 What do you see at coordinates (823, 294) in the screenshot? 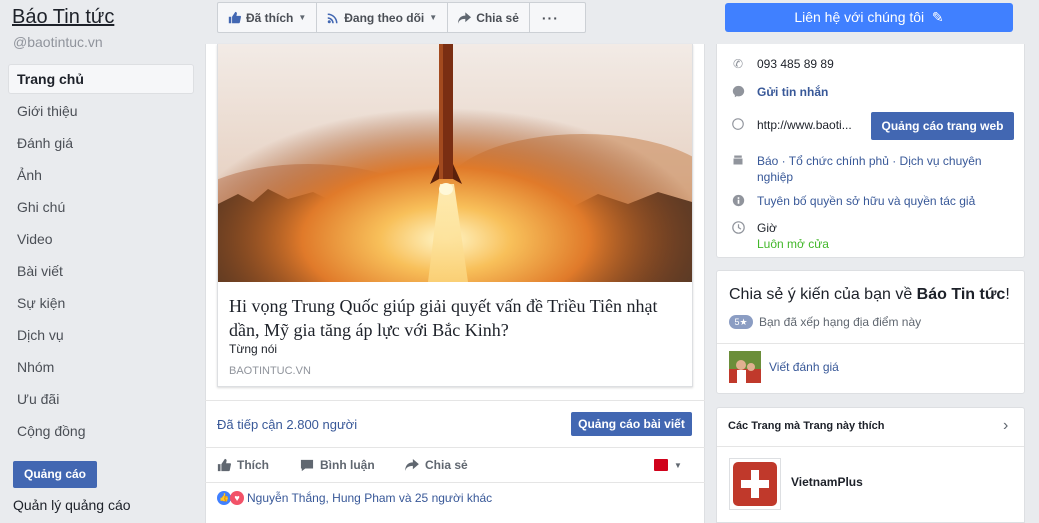
I see `review-prompt-prefix: Chia sẻ ý kiến của bạn về` at bounding box center [823, 294].